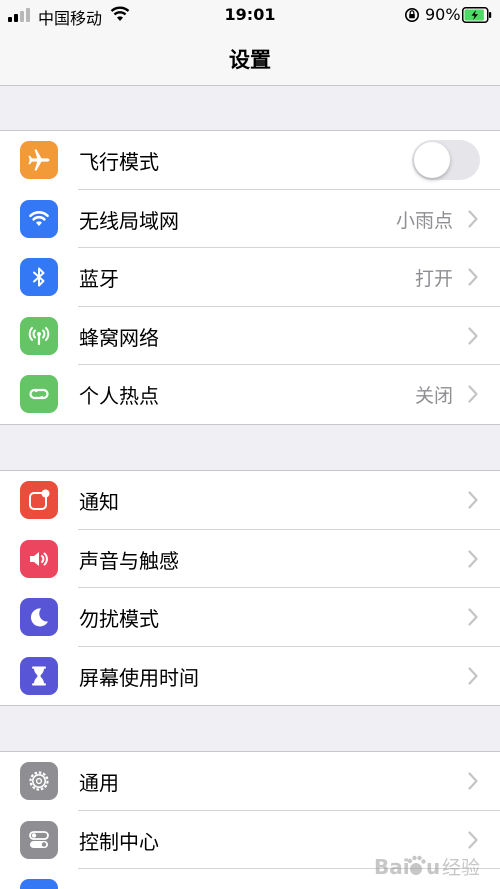  Describe the element at coordinates (461, 868) in the screenshot. I see `svg-text: 经验` at that location.